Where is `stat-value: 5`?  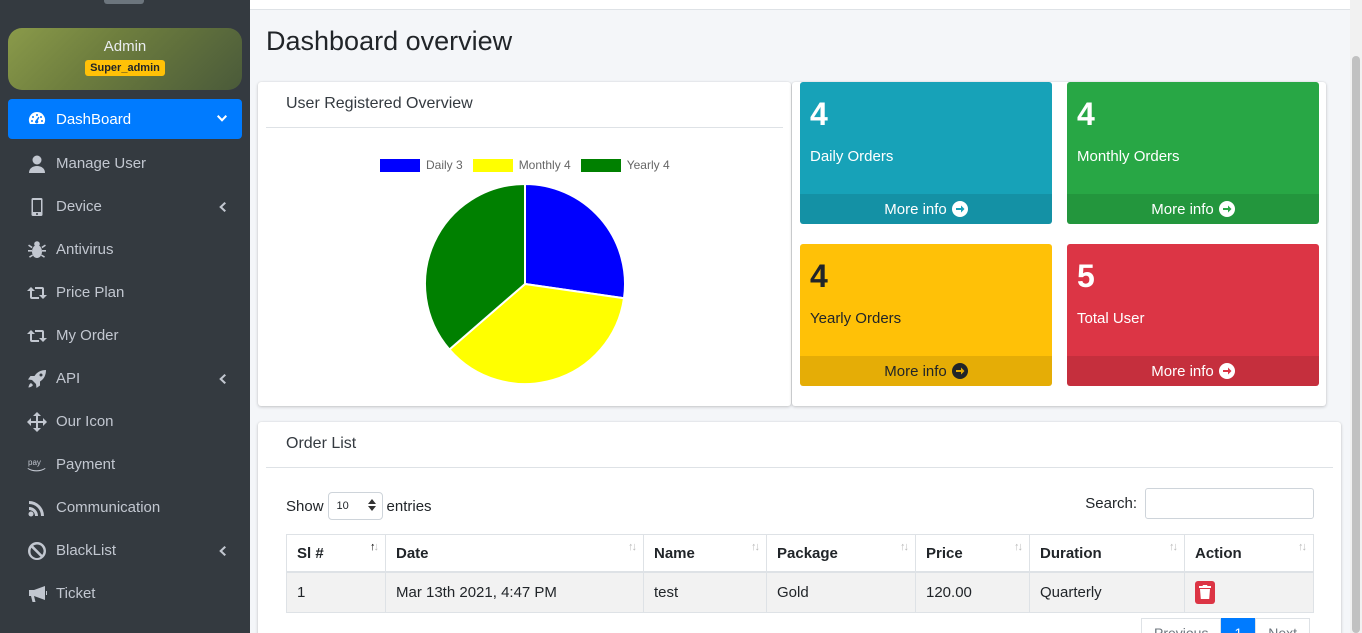 stat-value: 5 is located at coordinates (1086, 276).